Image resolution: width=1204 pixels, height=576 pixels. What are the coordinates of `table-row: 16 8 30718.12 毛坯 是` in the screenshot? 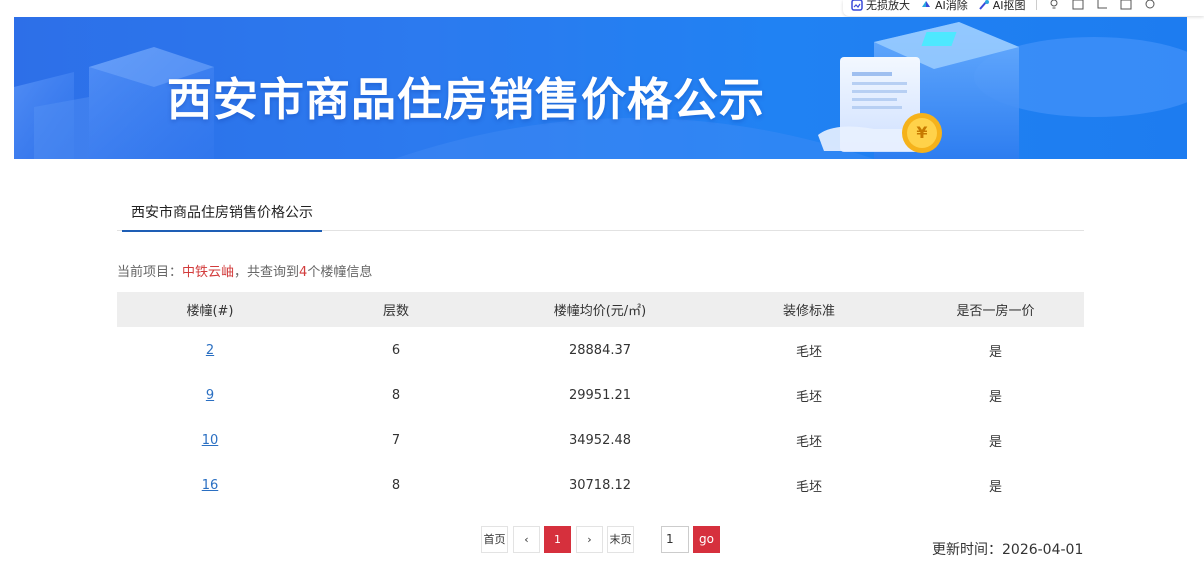 It's located at (600, 485).